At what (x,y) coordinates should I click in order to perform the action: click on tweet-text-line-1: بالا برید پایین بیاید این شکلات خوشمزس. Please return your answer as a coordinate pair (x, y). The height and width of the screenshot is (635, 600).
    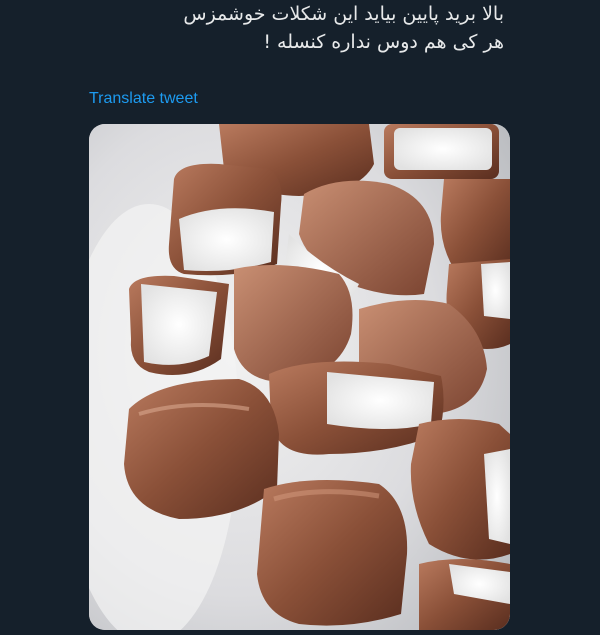
    Looking at the image, I should click on (343, 14).